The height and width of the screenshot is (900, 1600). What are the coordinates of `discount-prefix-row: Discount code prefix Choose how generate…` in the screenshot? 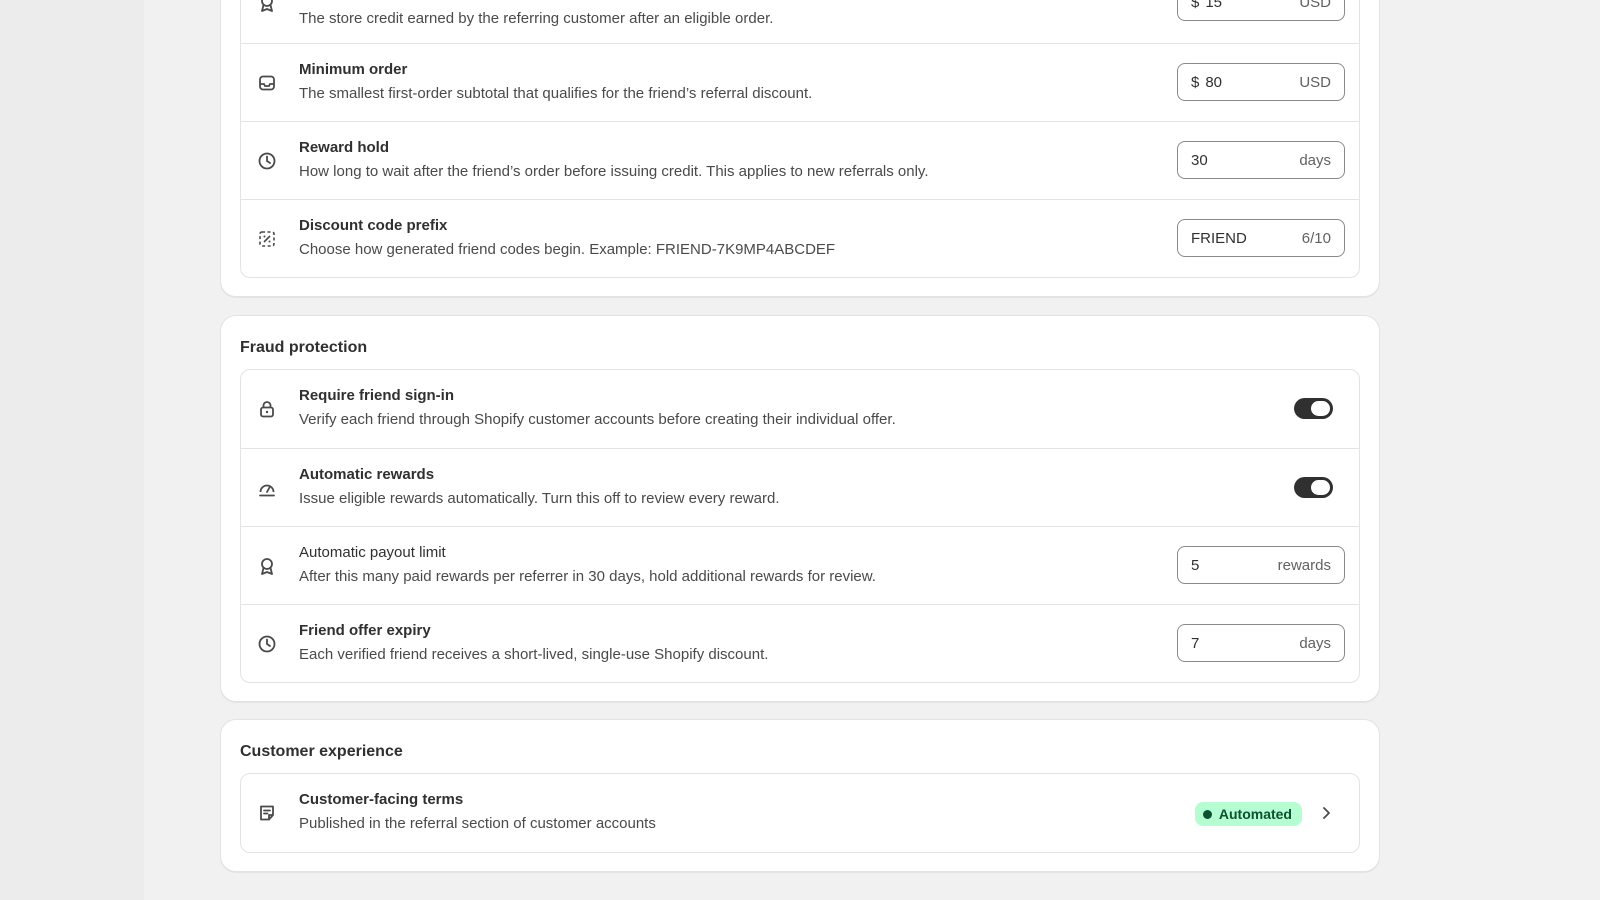 It's located at (800, 238).